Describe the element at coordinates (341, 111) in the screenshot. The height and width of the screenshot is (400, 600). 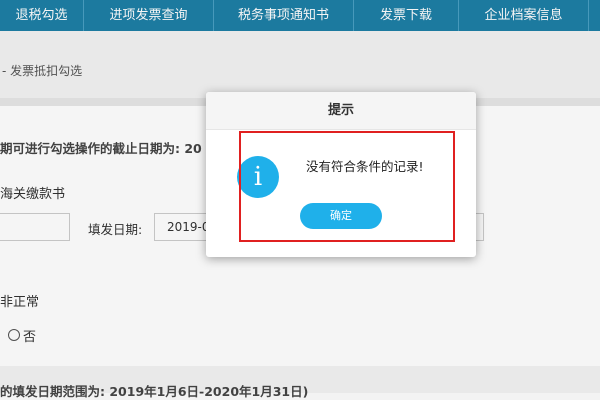
I see `dialog-title: 提示` at that location.